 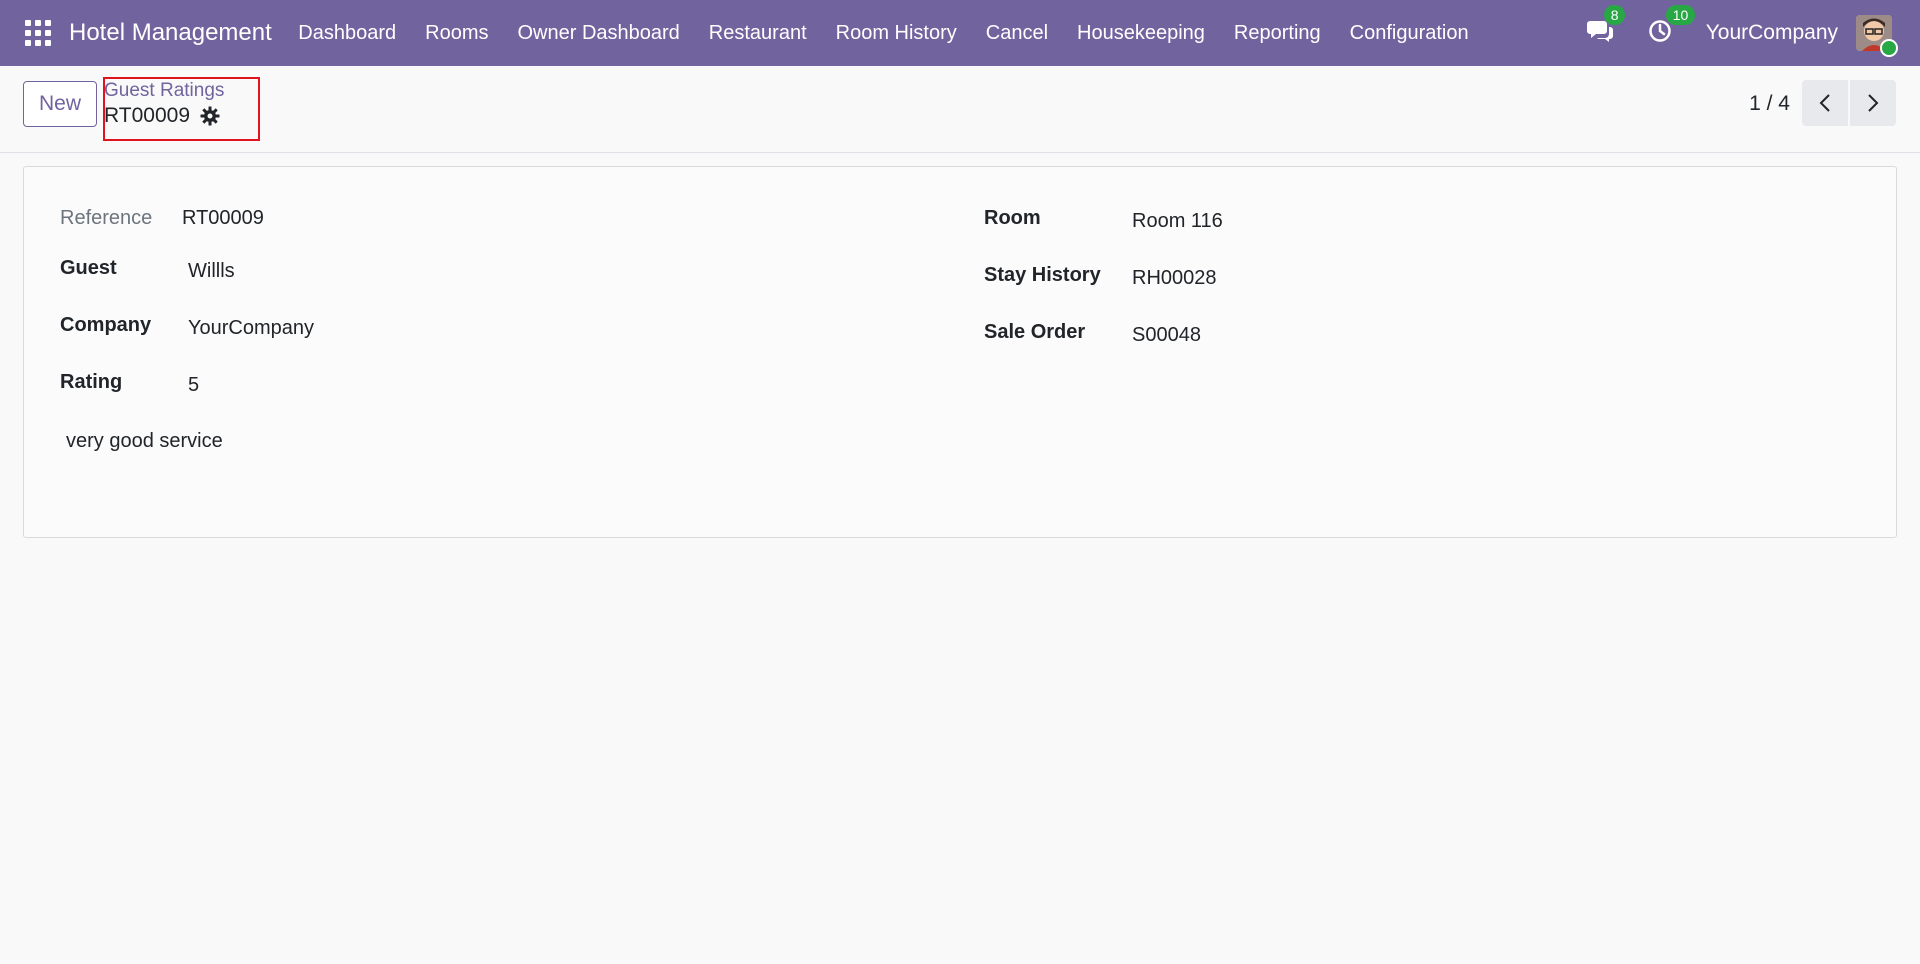 What do you see at coordinates (1016, 33) in the screenshot?
I see `menu-cancel: Cancel` at bounding box center [1016, 33].